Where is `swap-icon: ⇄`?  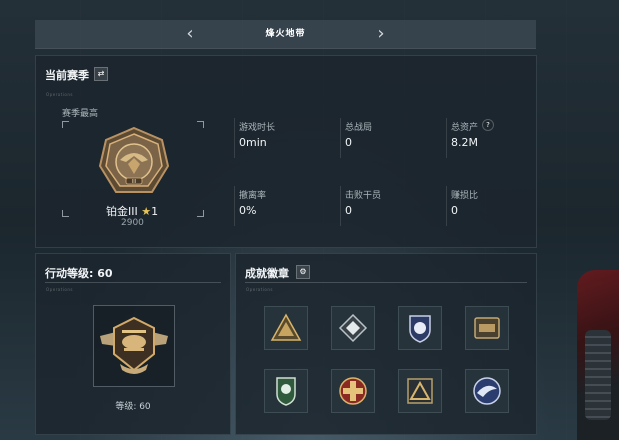 swap-icon: ⇄ is located at coordinates (101, 74).